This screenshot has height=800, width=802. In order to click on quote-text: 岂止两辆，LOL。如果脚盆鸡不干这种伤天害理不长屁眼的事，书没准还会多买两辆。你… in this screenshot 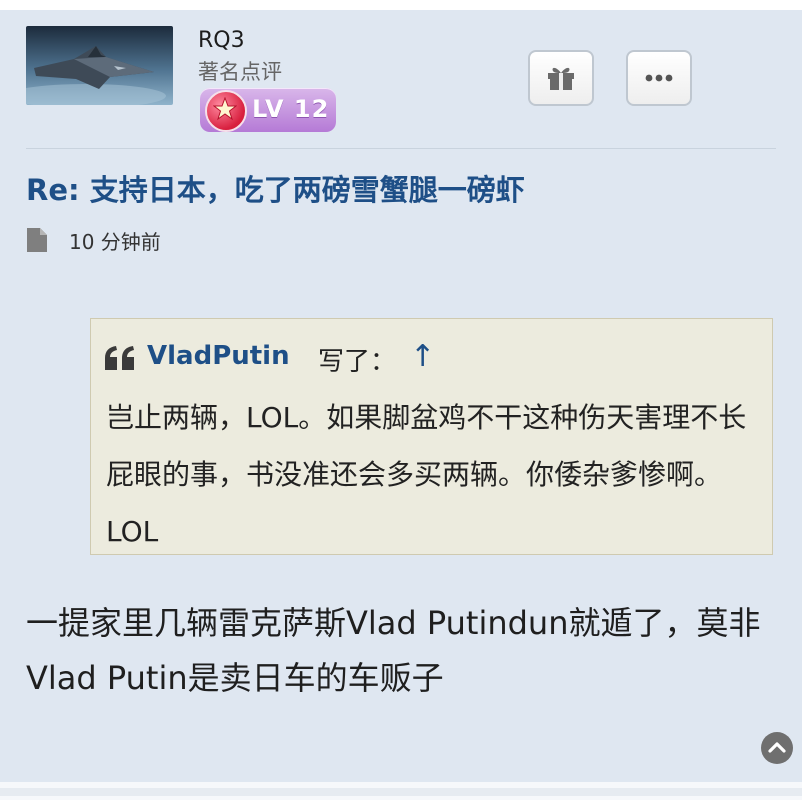, I will do `click(426, 474)`.